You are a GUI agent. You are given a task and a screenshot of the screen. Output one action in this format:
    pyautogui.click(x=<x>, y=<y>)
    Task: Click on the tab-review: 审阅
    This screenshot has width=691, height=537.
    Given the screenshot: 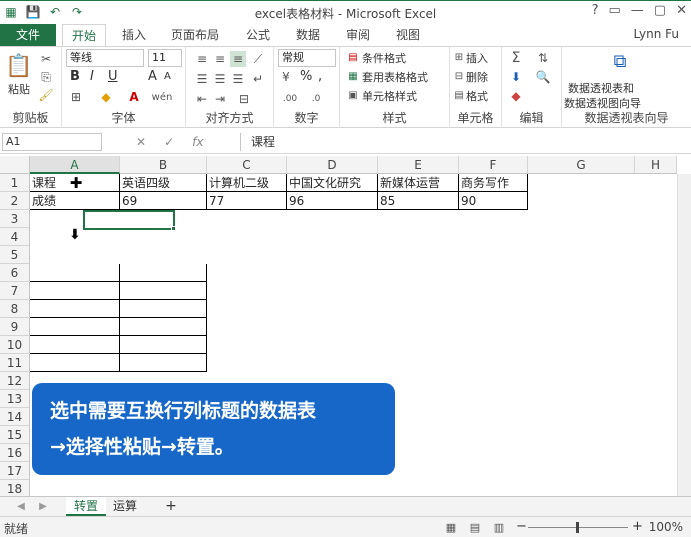 What is the action you would take?
    pyautogui.click(x=358, y=35)
    